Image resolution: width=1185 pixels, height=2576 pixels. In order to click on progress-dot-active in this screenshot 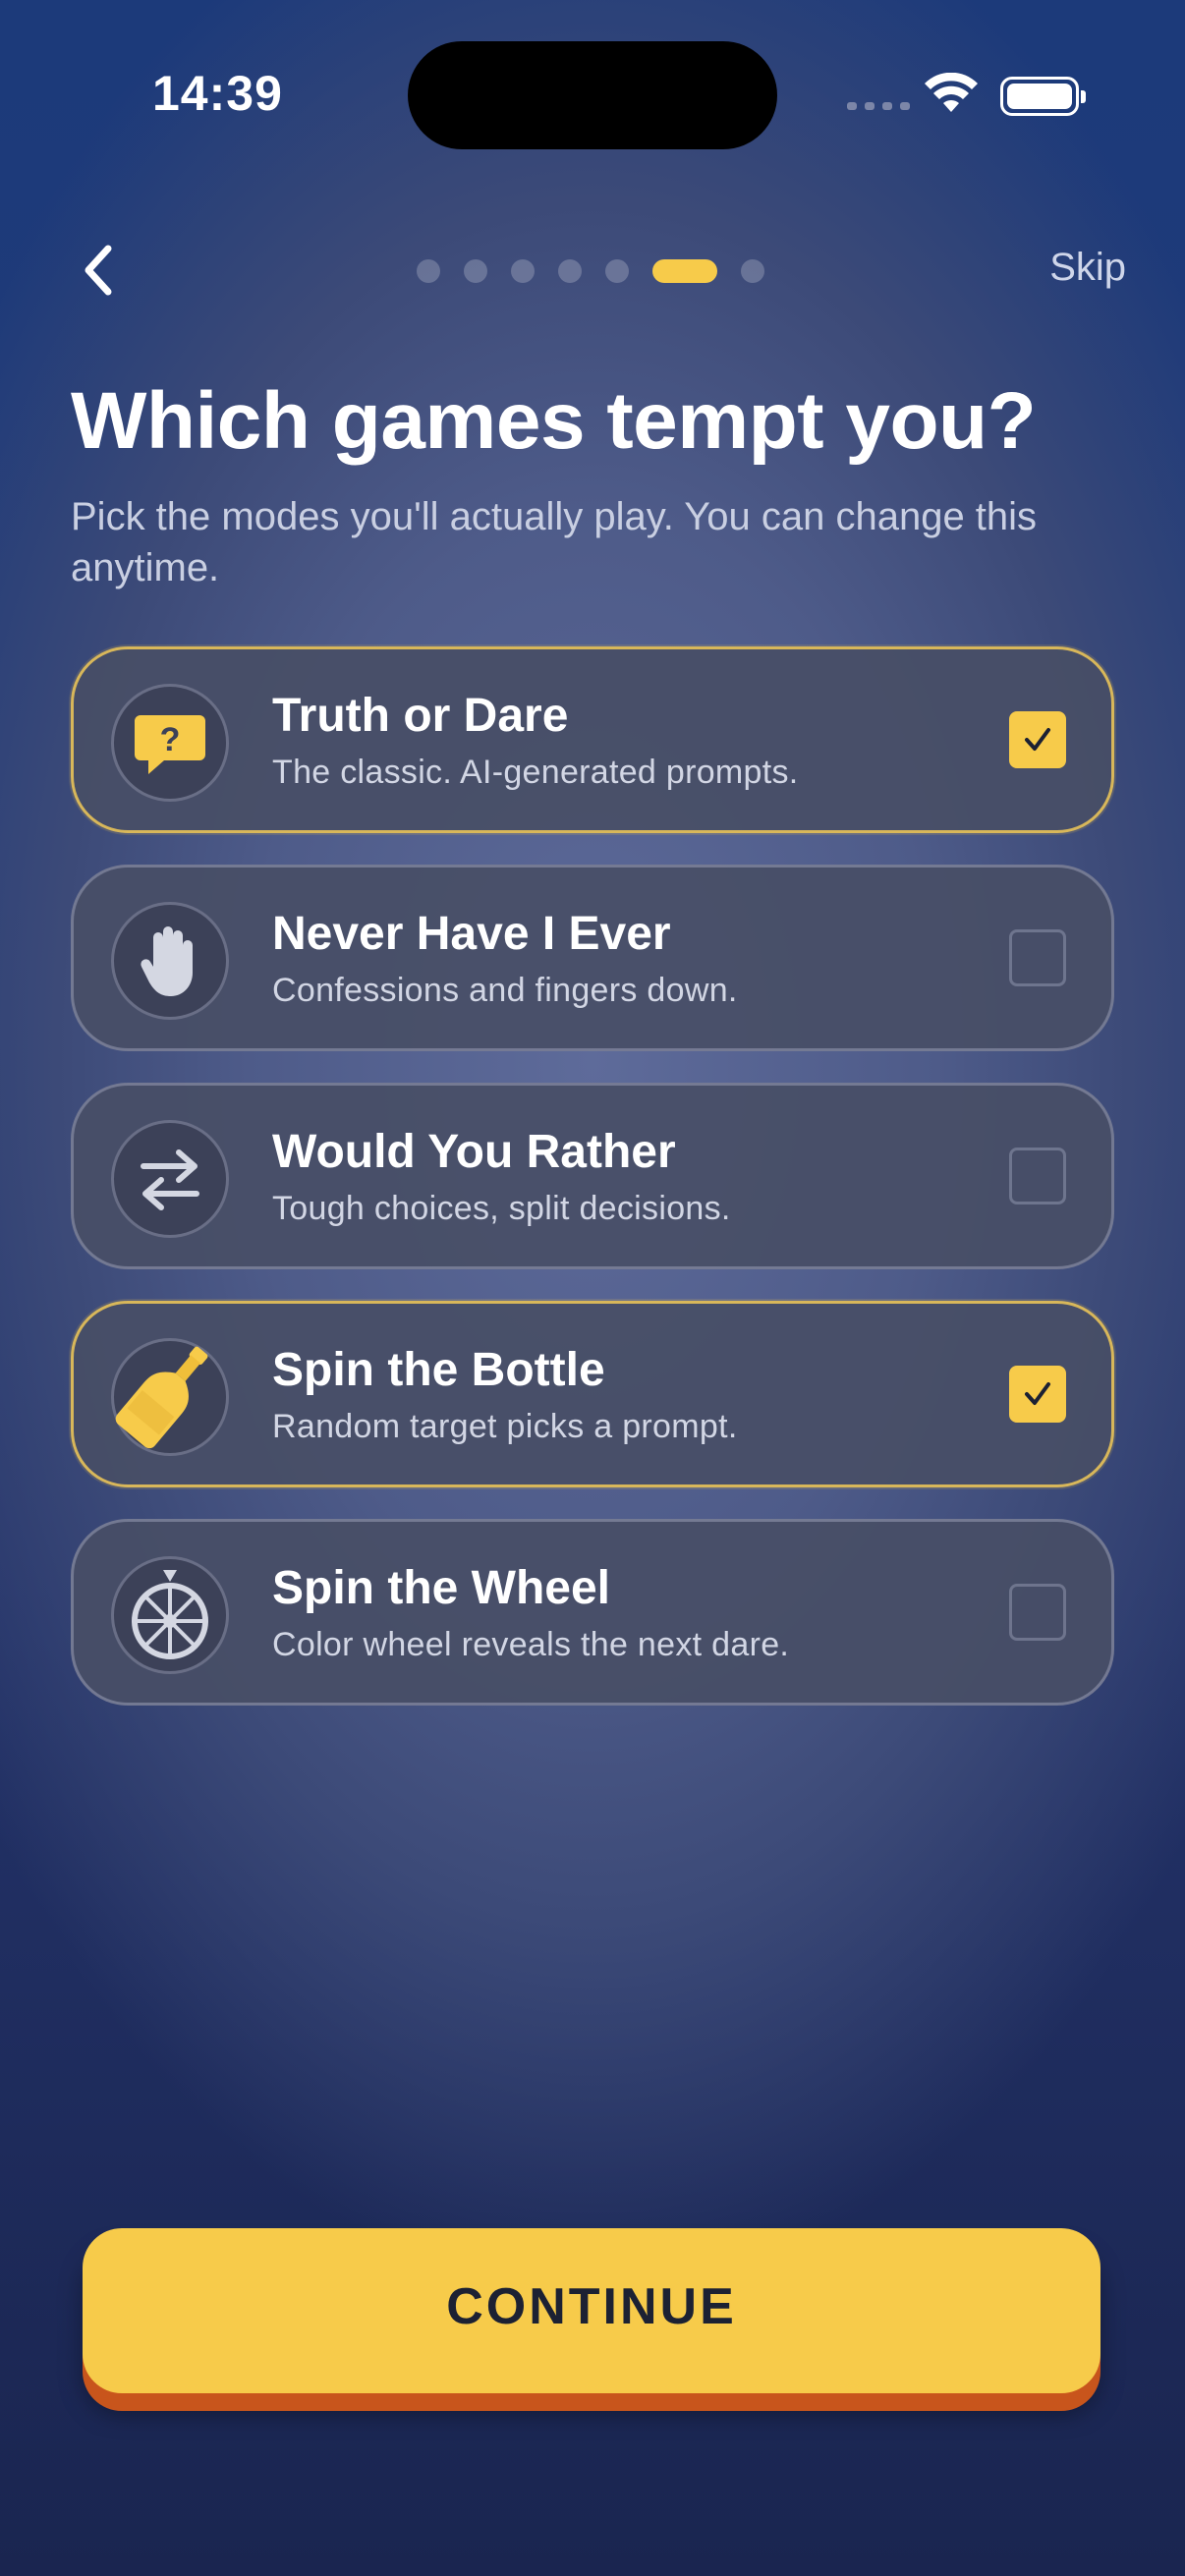, I will do `click(685, 271)`.